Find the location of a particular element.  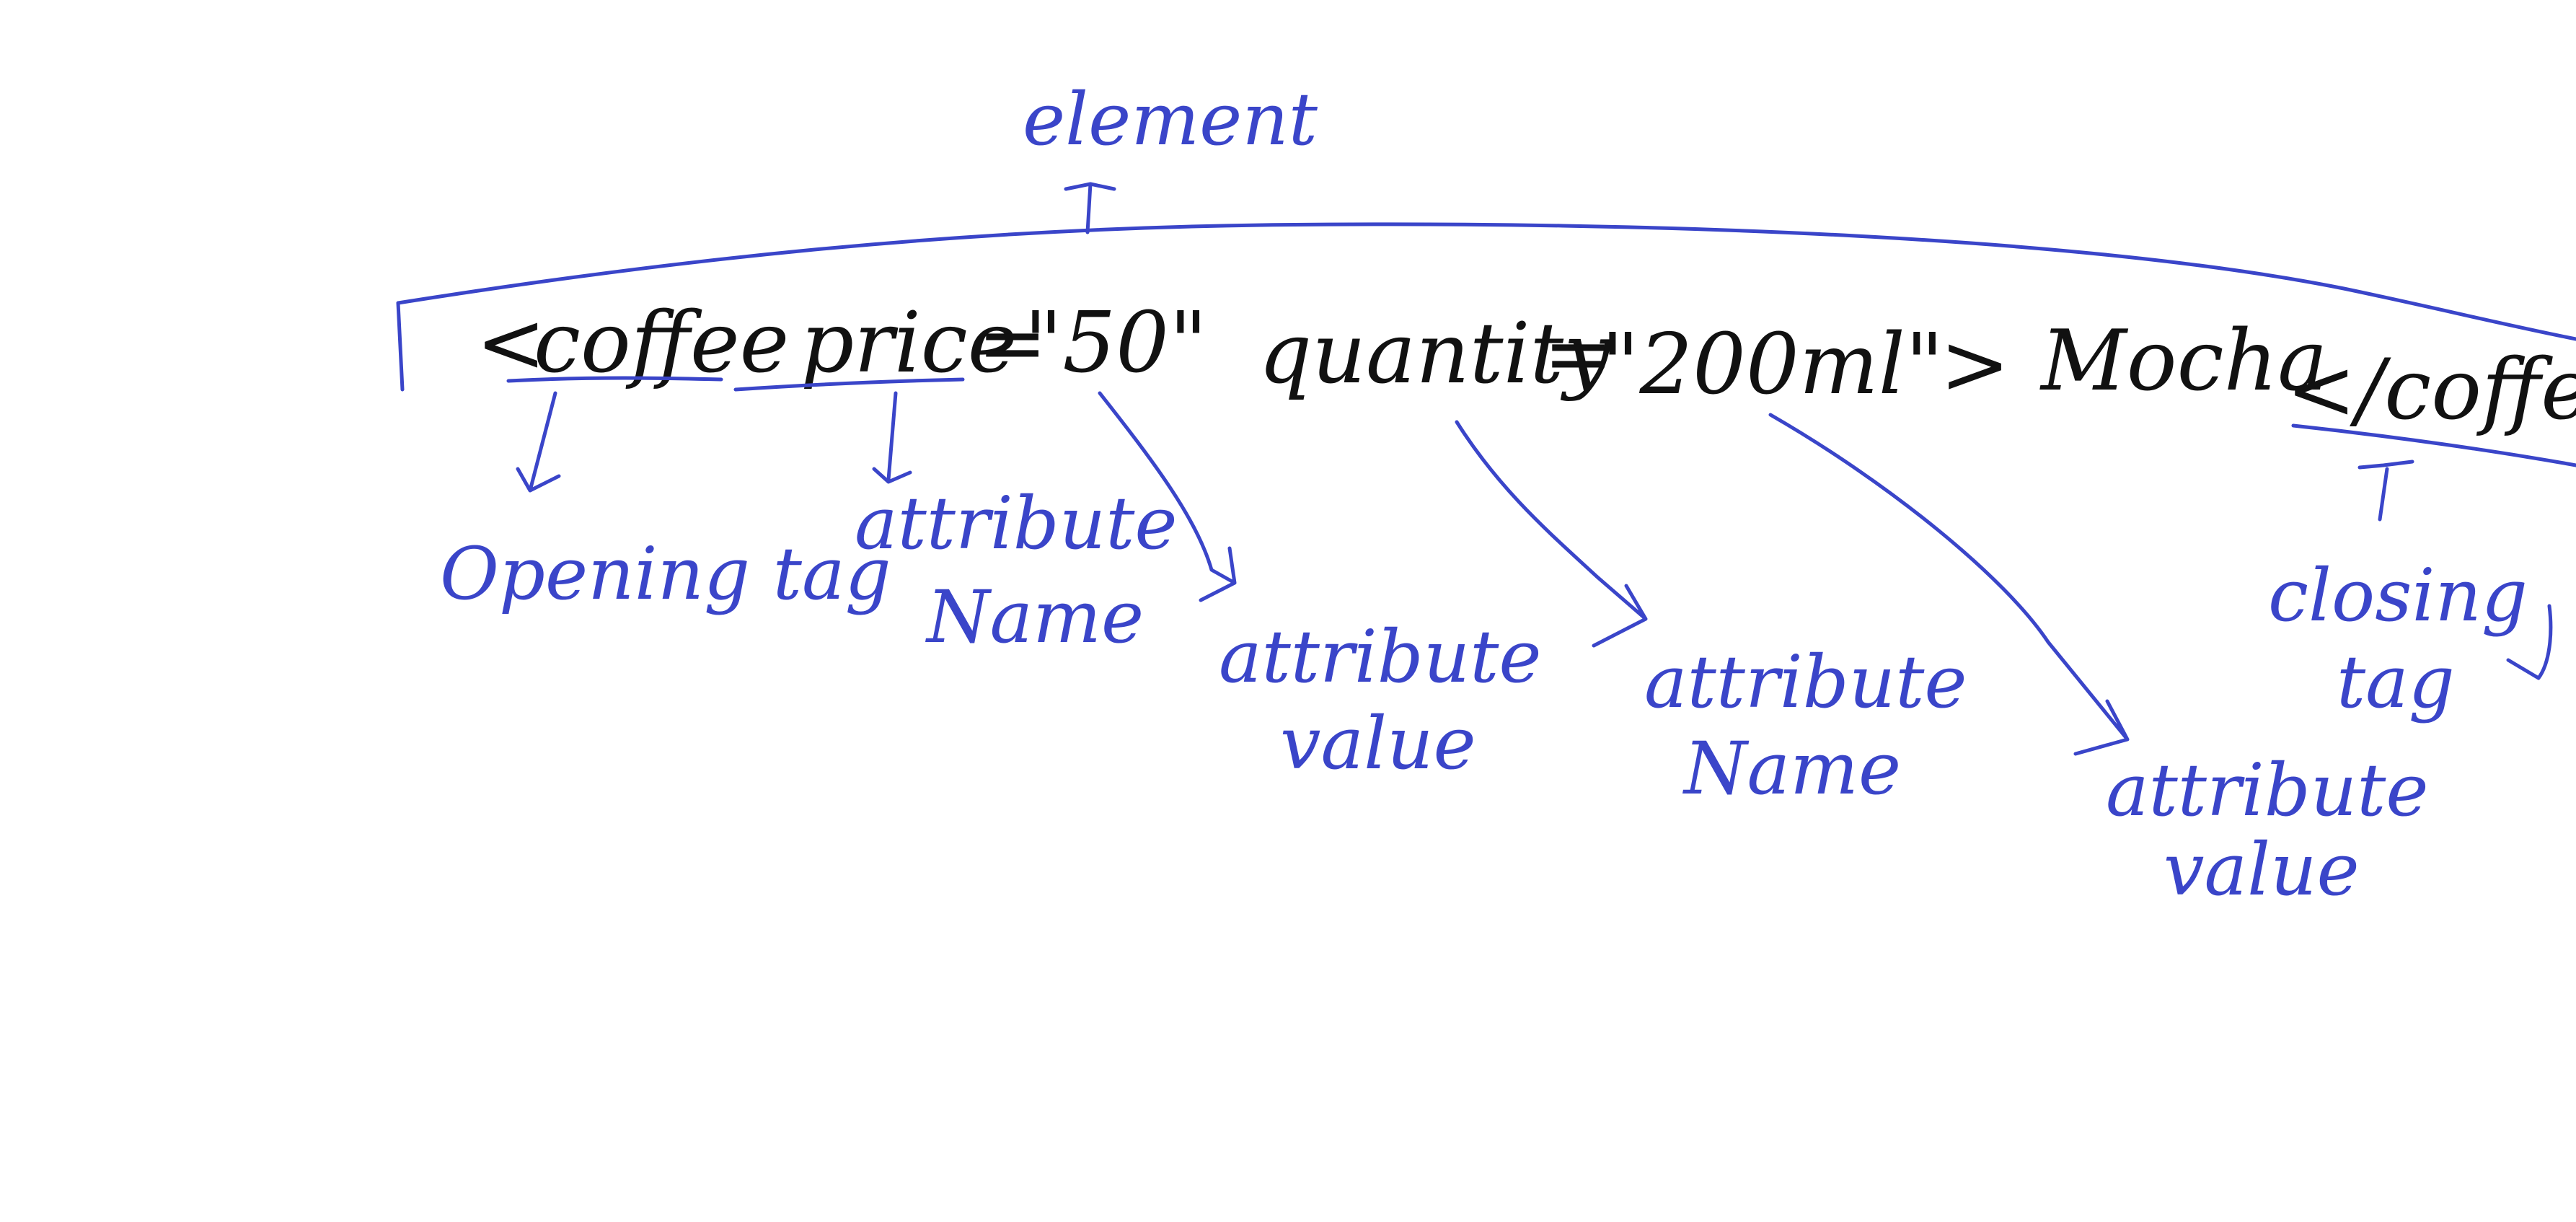

attr1-name-label-line2: Name is located at coordinates (1034, 617).